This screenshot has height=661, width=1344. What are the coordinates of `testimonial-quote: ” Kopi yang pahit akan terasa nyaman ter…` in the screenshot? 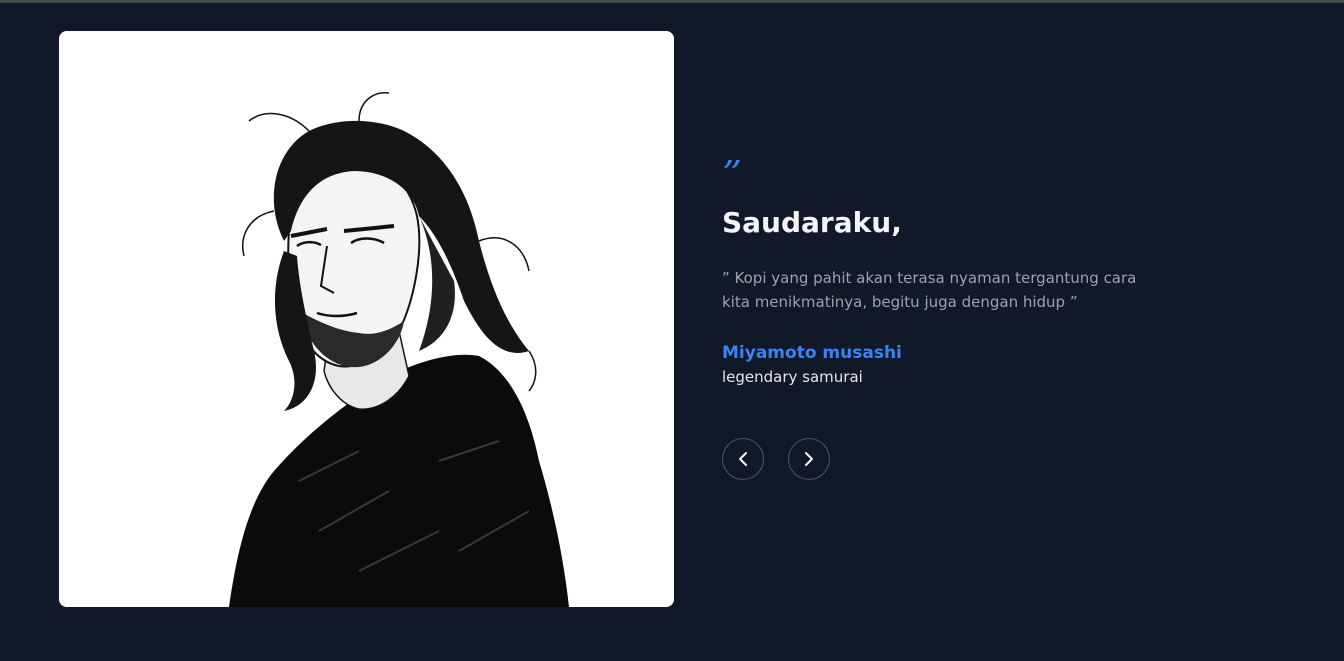 It's located at (929, 290).